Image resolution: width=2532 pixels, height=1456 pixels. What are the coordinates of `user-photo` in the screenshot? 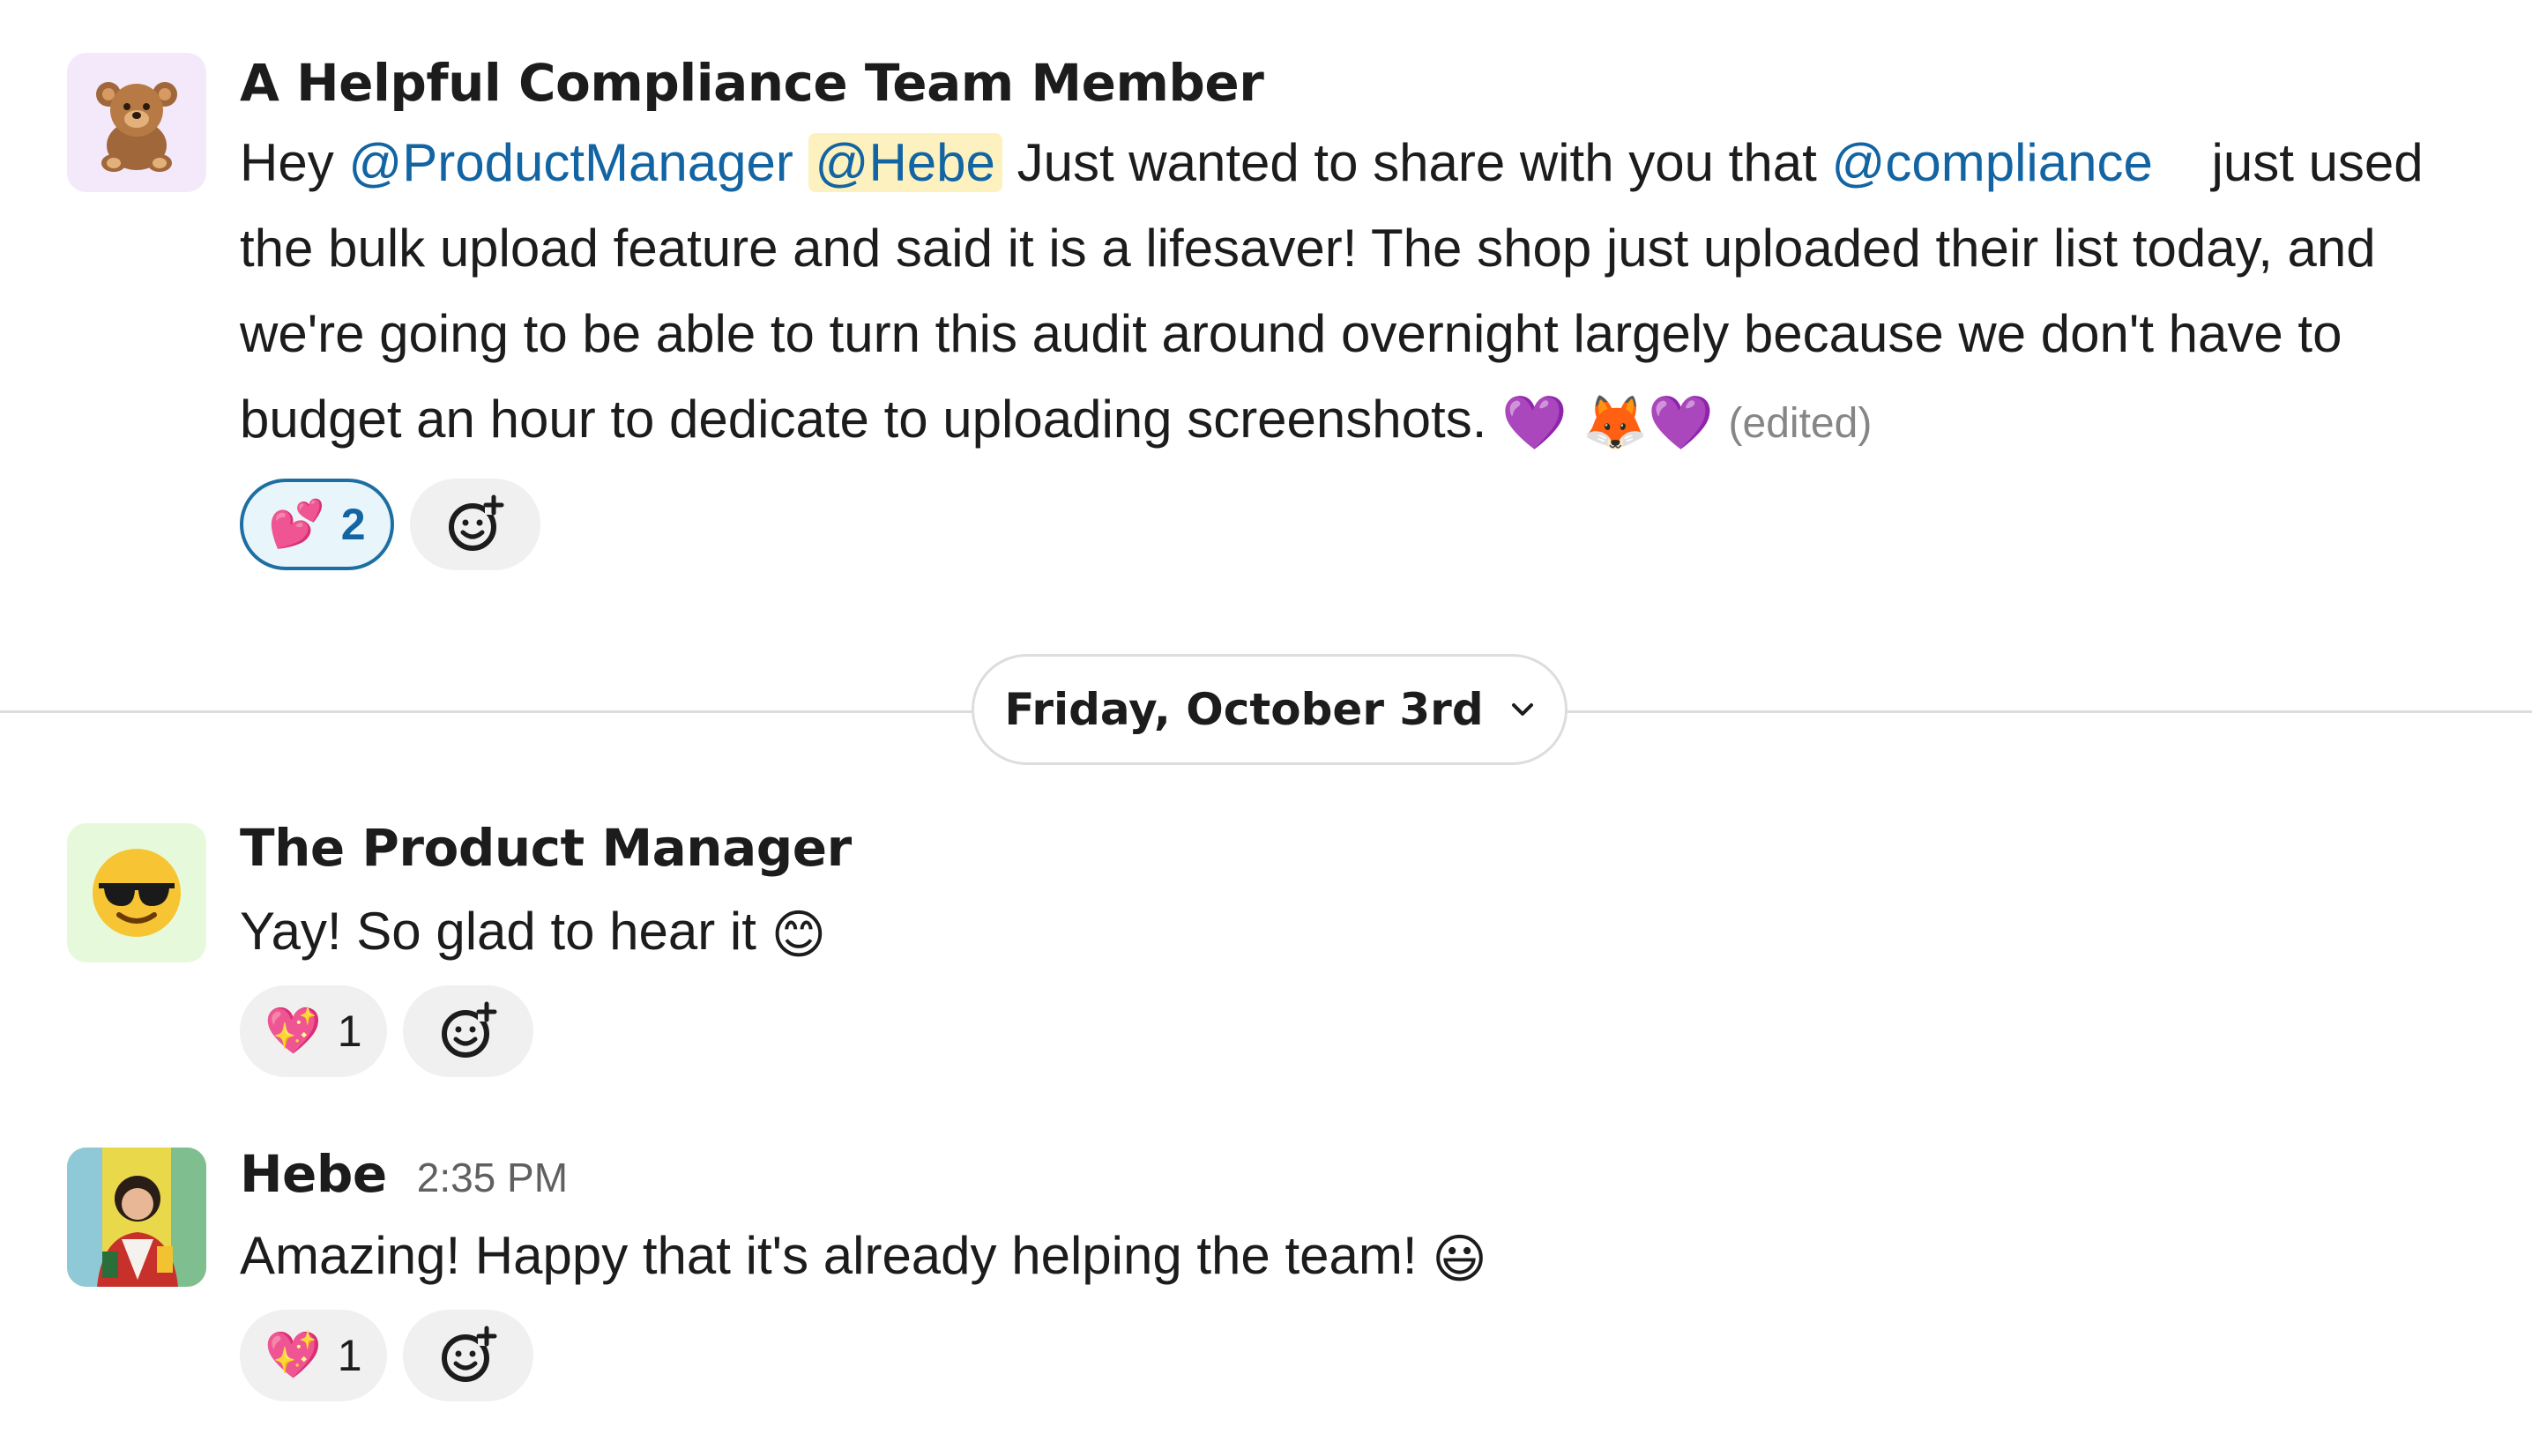 It's located at (136, 1217).